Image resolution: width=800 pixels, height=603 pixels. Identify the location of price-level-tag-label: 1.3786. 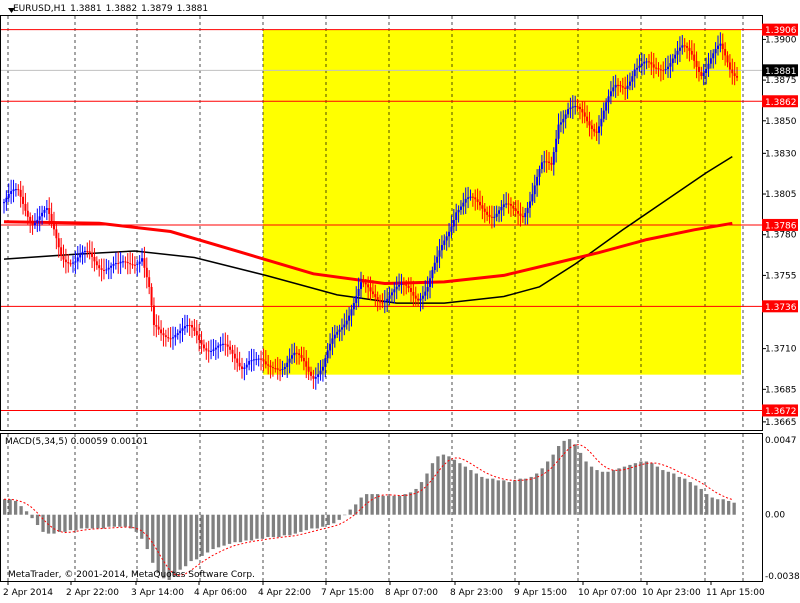
(781, 226).